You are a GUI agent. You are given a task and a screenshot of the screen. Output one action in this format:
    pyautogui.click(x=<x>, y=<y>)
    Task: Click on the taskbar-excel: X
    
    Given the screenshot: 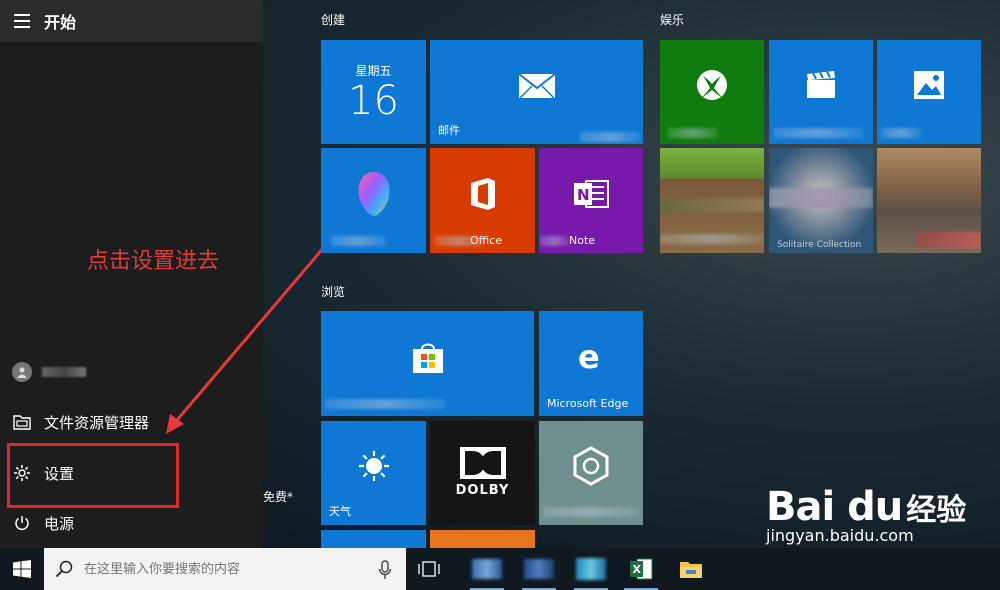 What is the action you would take?
    pyautogui.click(x=641, y=569)
    